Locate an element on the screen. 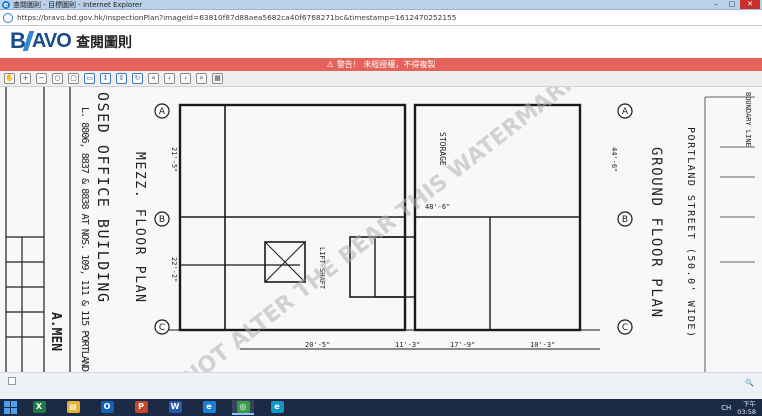 This screenshot has width=762, height=416. print-button: ▦ is located at coordinates (217, 78).